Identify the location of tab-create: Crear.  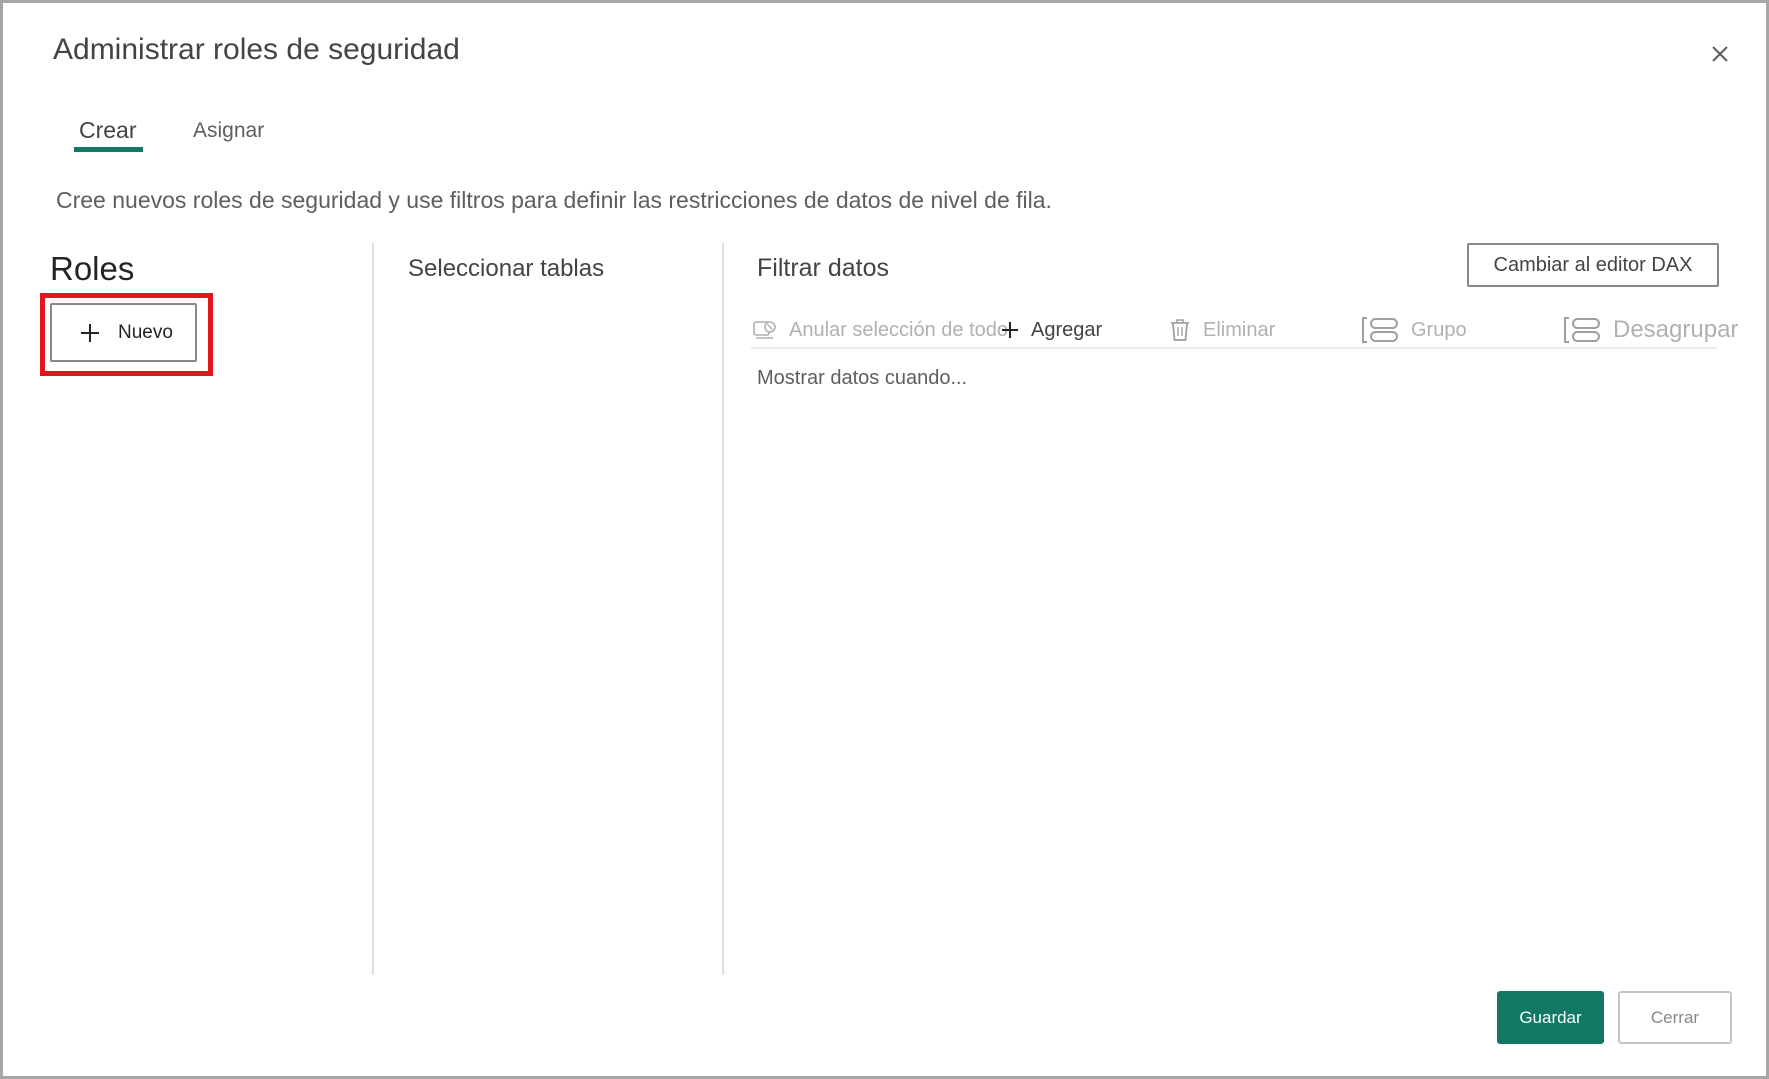
(108, 130).